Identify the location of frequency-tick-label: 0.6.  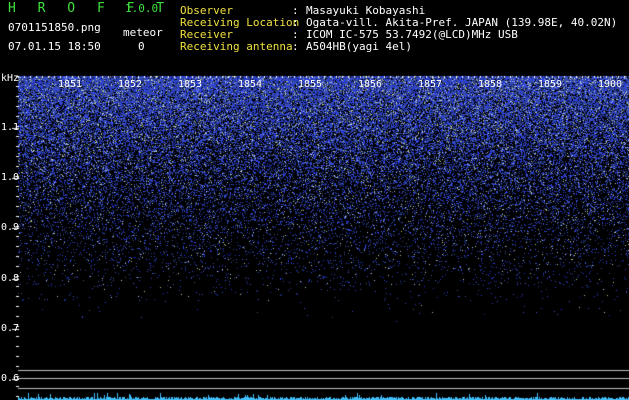
(10, 378).